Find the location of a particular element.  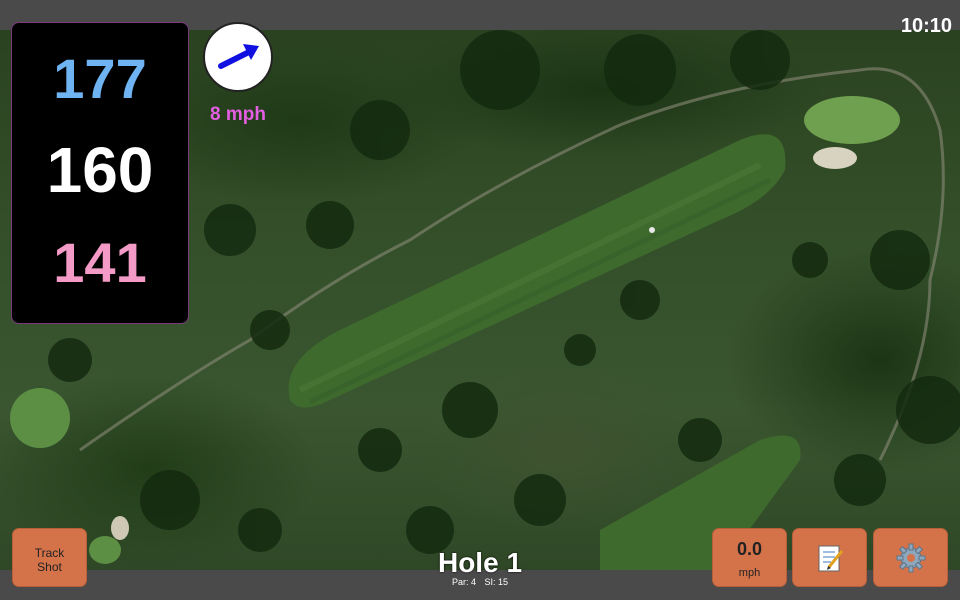

left-green is located at coordinates (40, 418).